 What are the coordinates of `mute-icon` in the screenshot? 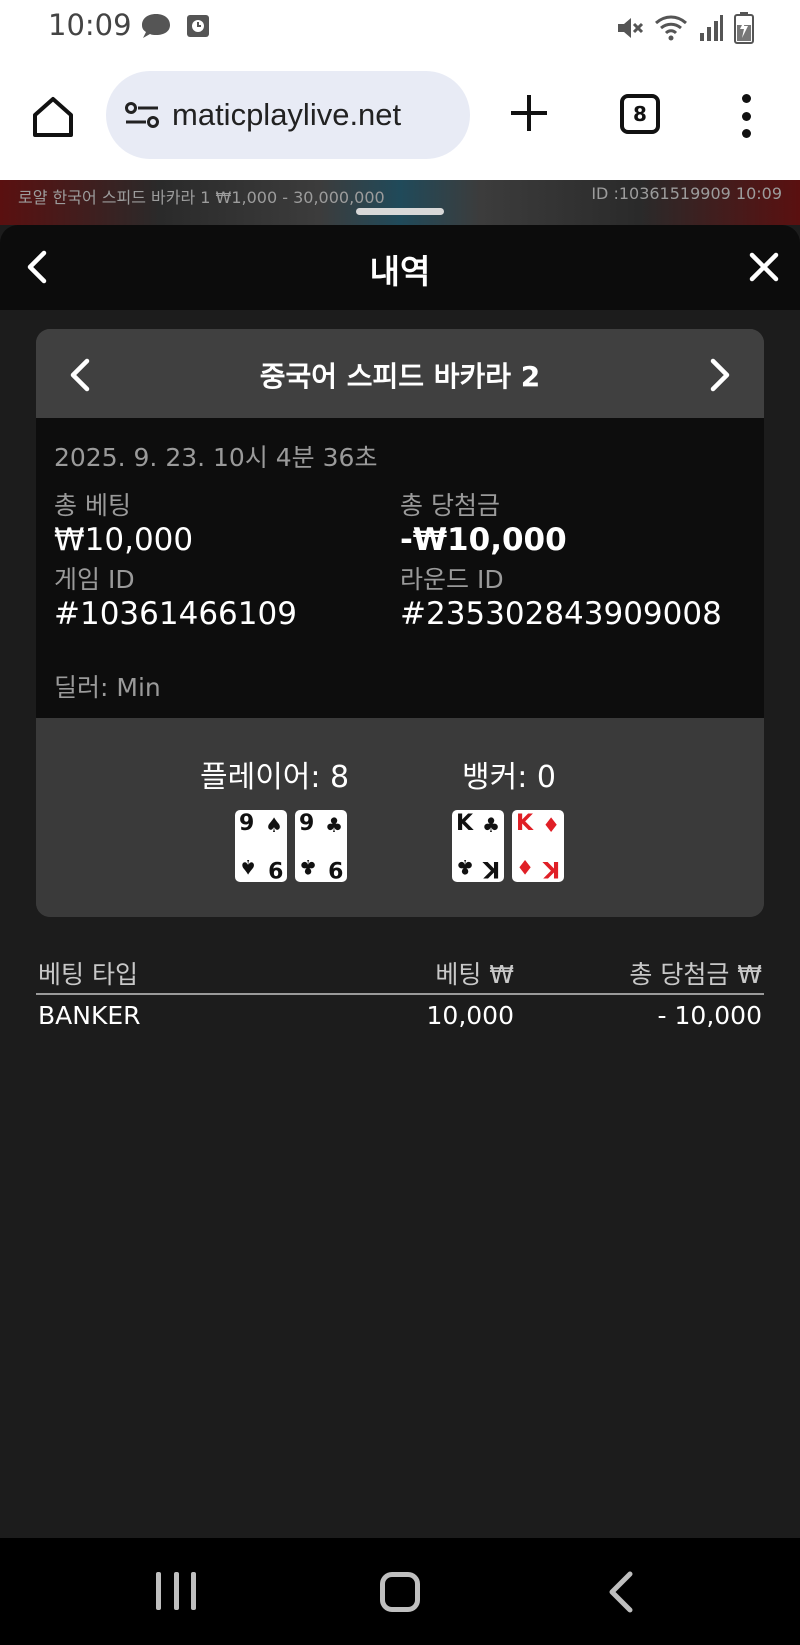 It's located at (631, 28).